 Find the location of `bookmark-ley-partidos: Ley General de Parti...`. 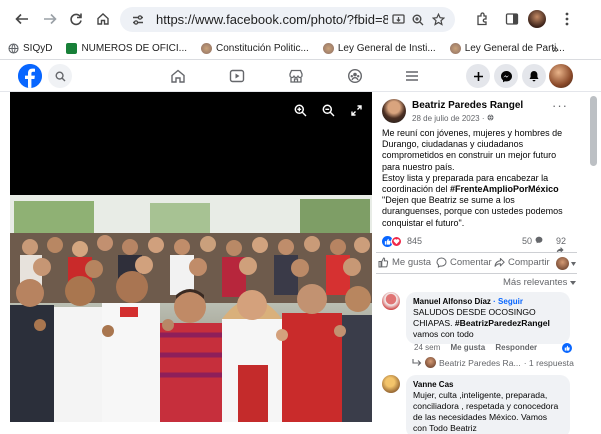

bookmark-ley-partidos: Ley General de Parti... is located at coordinates (507, 48).